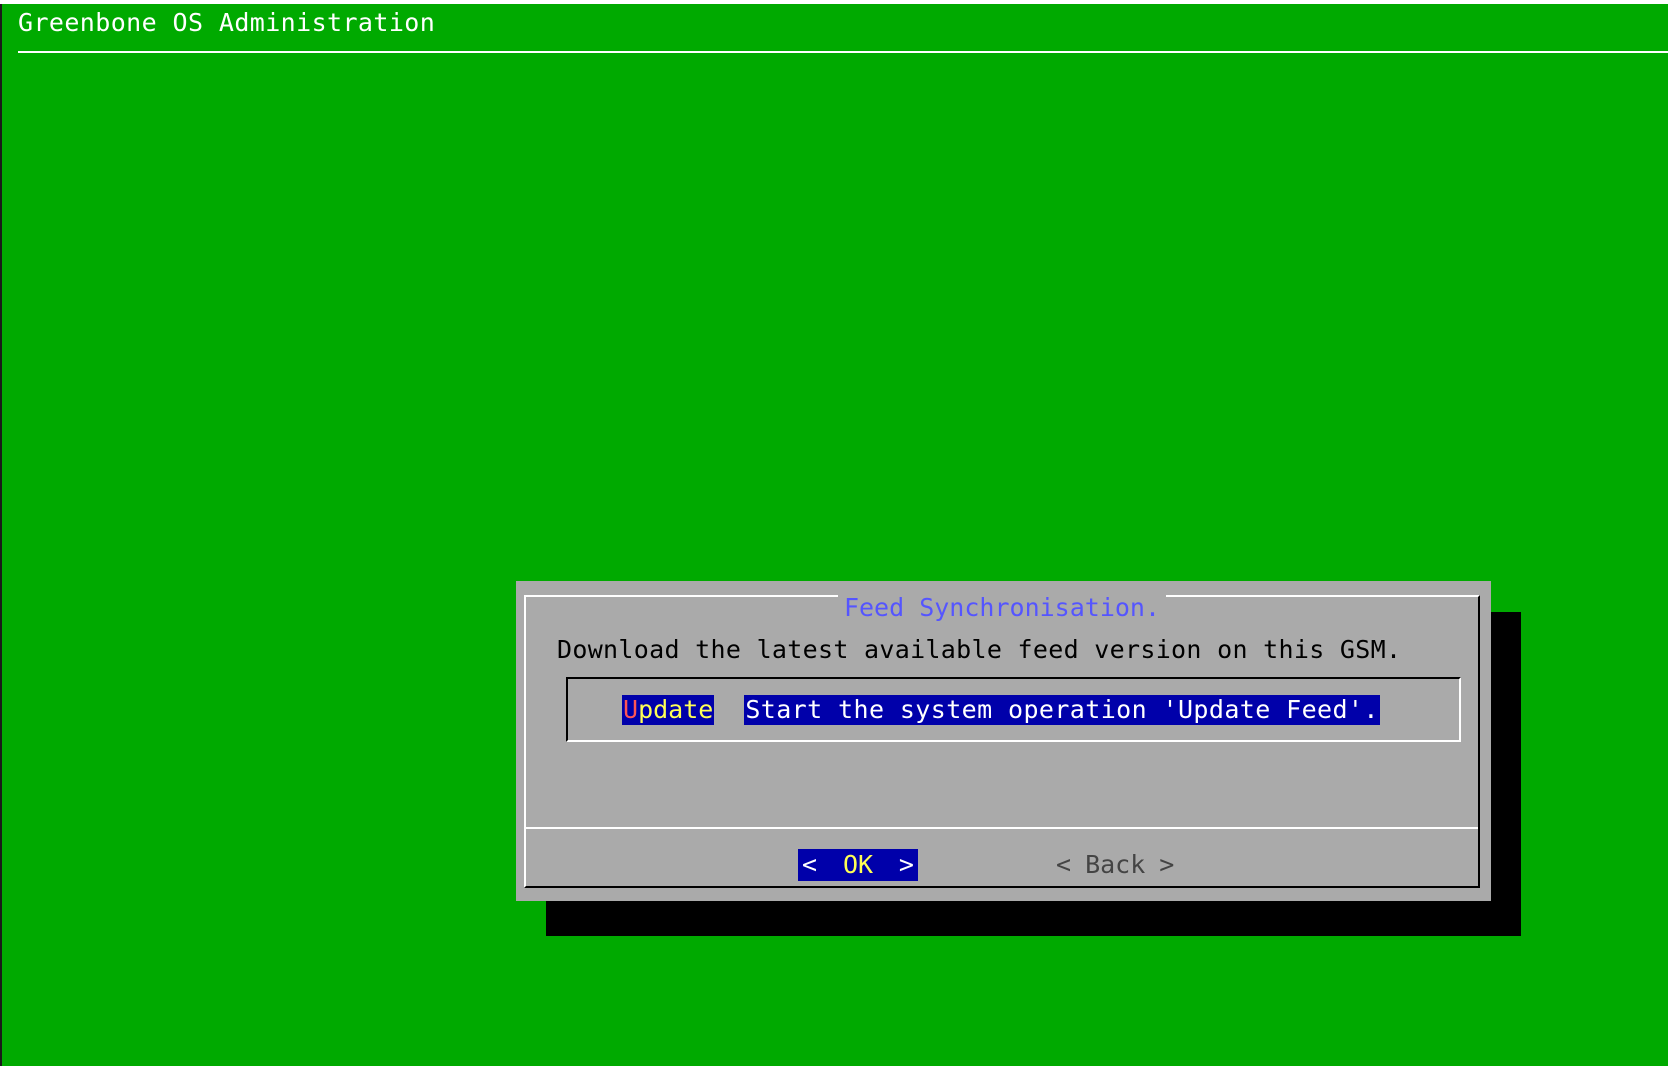 The height and width of the screenshot is (1066, 1668). I want to click on ok-button: < OK >, so click(858, 865).